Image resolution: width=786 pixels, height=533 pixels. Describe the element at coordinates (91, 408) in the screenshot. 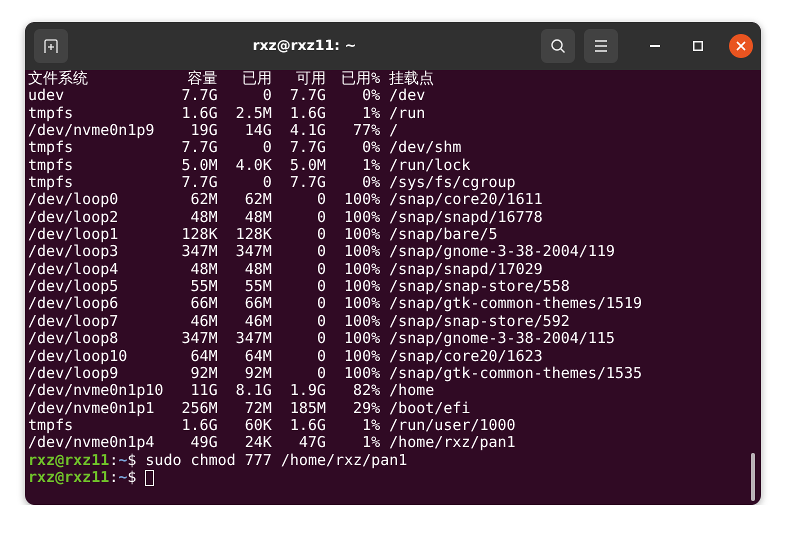

I see `table-cell: /dev/nvme0n1p1` at that location.